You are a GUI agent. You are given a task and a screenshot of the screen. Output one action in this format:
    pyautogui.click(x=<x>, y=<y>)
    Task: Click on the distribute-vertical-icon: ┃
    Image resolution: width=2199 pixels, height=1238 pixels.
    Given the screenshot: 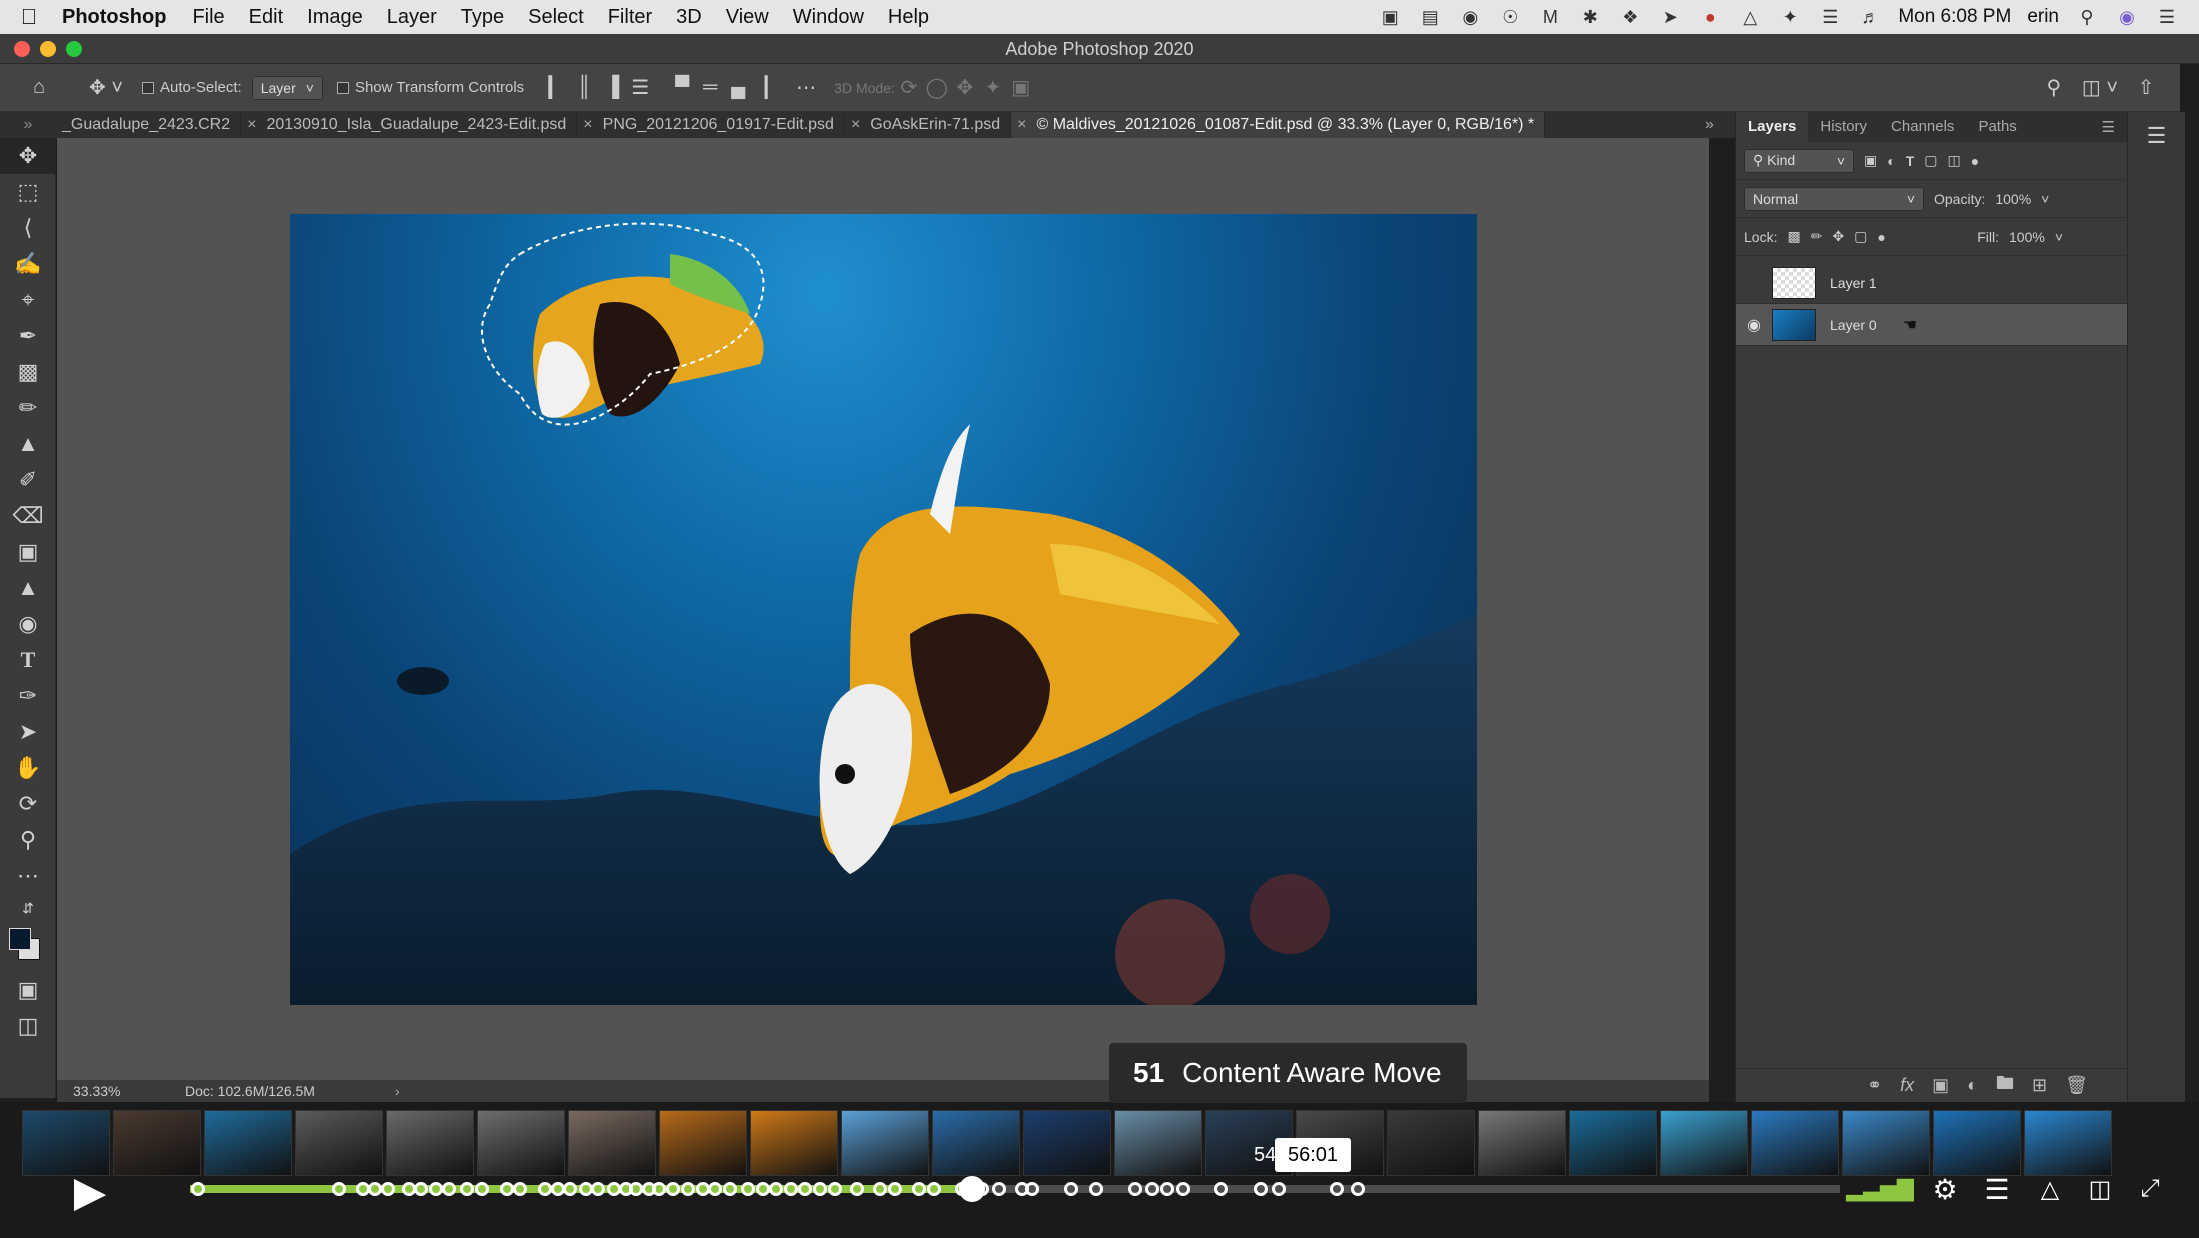 What is the action you would take?
    pyautogui.click(x=766, y=88)
    